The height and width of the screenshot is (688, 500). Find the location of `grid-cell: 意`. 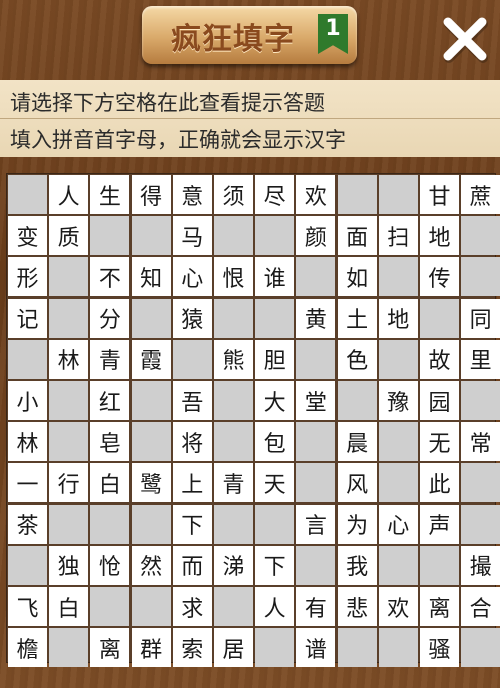

grid-cell: 意 is located at coordinates (192, 194).